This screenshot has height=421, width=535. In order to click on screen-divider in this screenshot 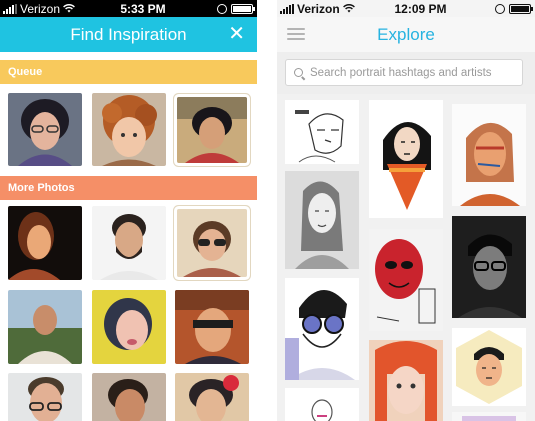, I will do `click(267, 210)`.